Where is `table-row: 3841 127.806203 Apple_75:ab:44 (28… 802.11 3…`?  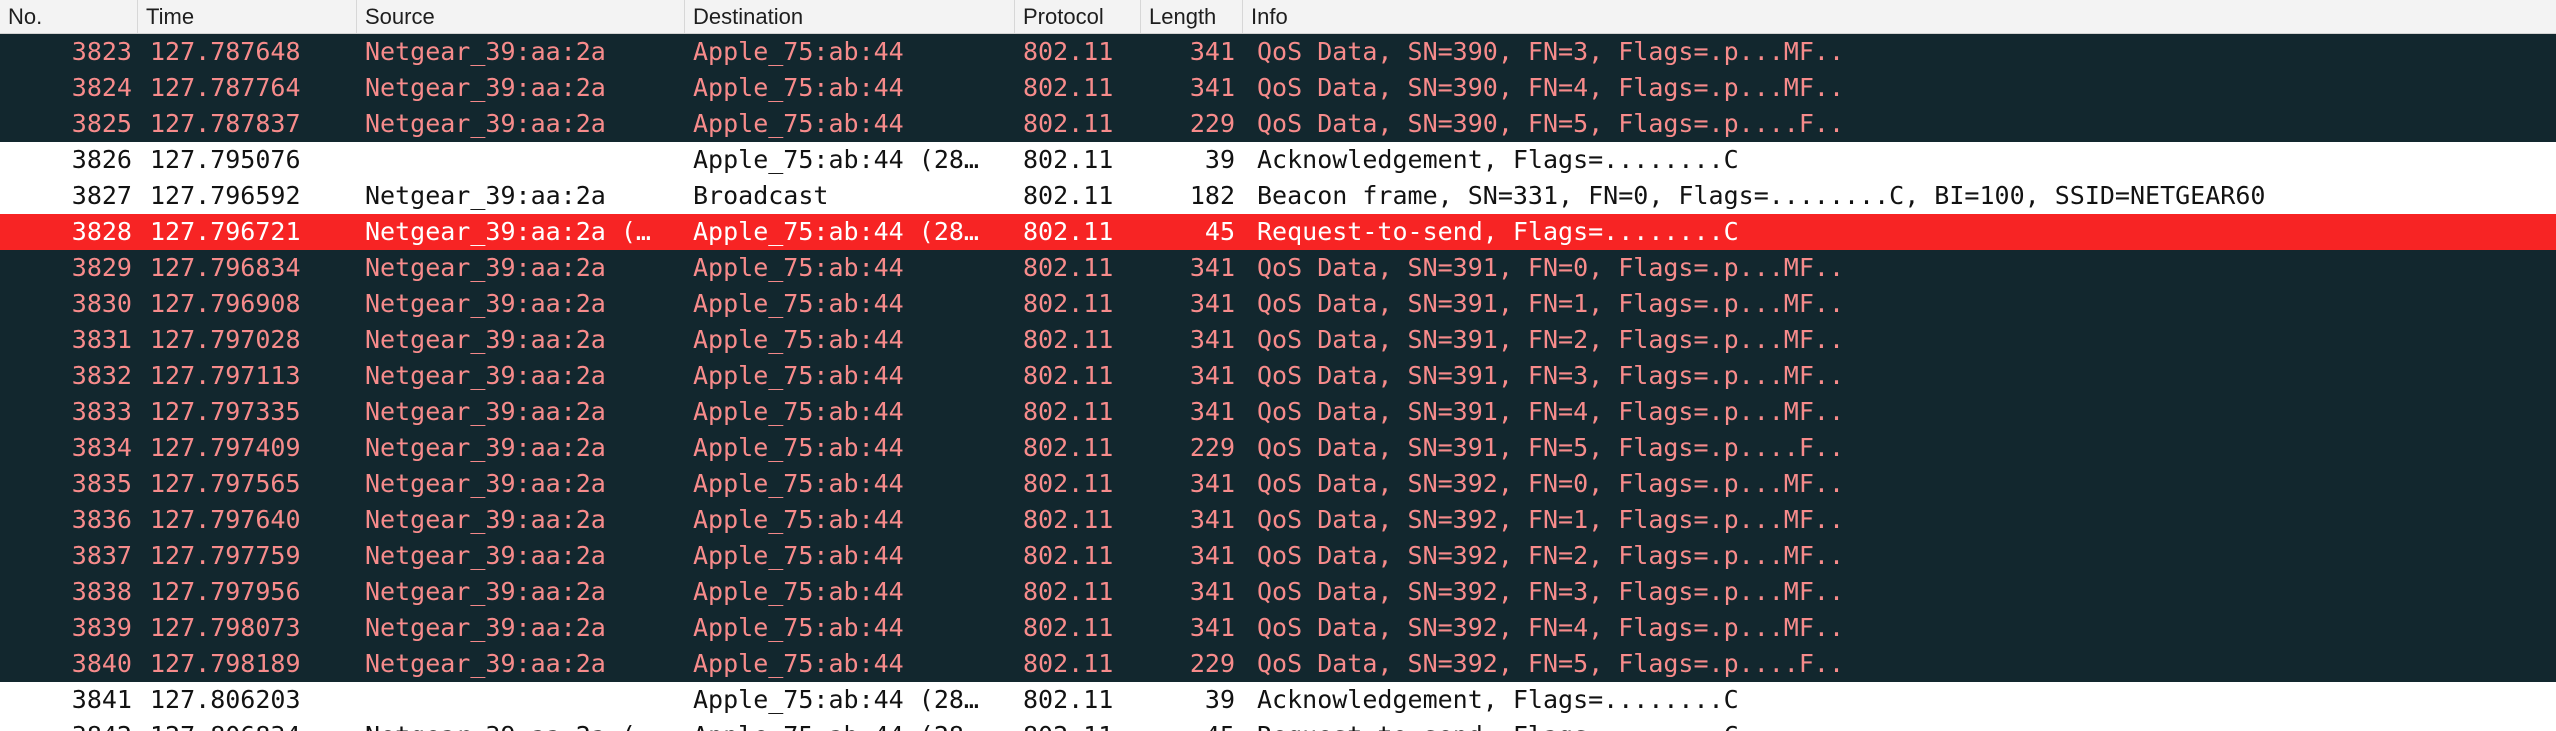 table-row: 3841 127.806203 Apple_75:ab:44 (28… 802.11 3… is located at coordinates (1278, 700).